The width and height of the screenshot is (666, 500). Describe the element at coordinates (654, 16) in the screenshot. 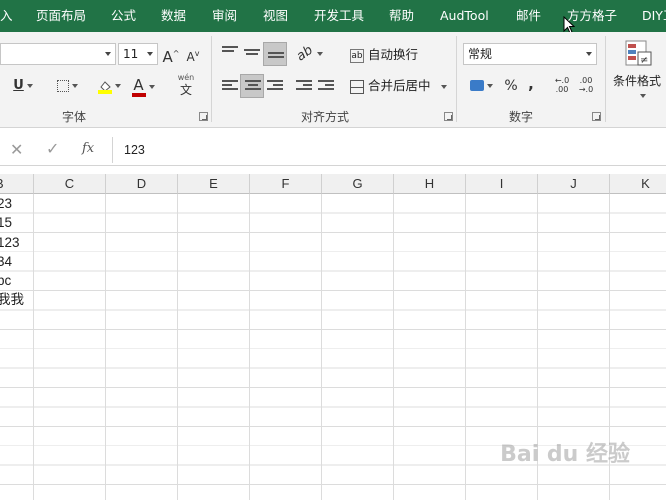

I see `tab-diy: DIY工` at that location.